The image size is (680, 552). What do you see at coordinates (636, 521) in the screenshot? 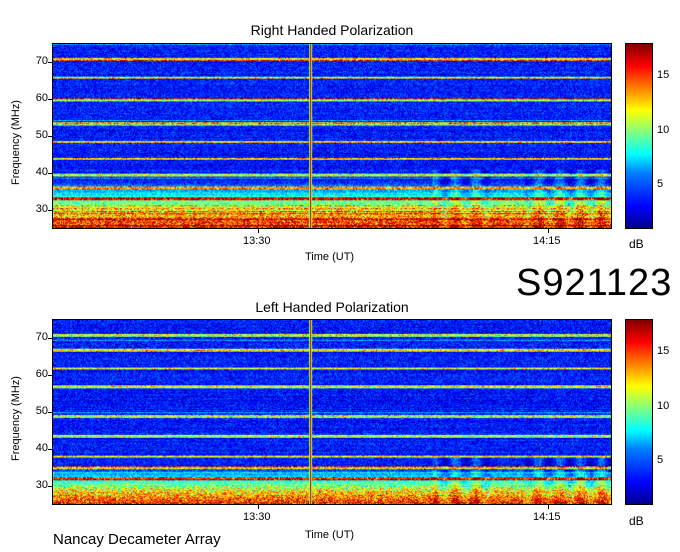
I see `colorbar-unit-bottom: dB` at bounding box center [636, 521].